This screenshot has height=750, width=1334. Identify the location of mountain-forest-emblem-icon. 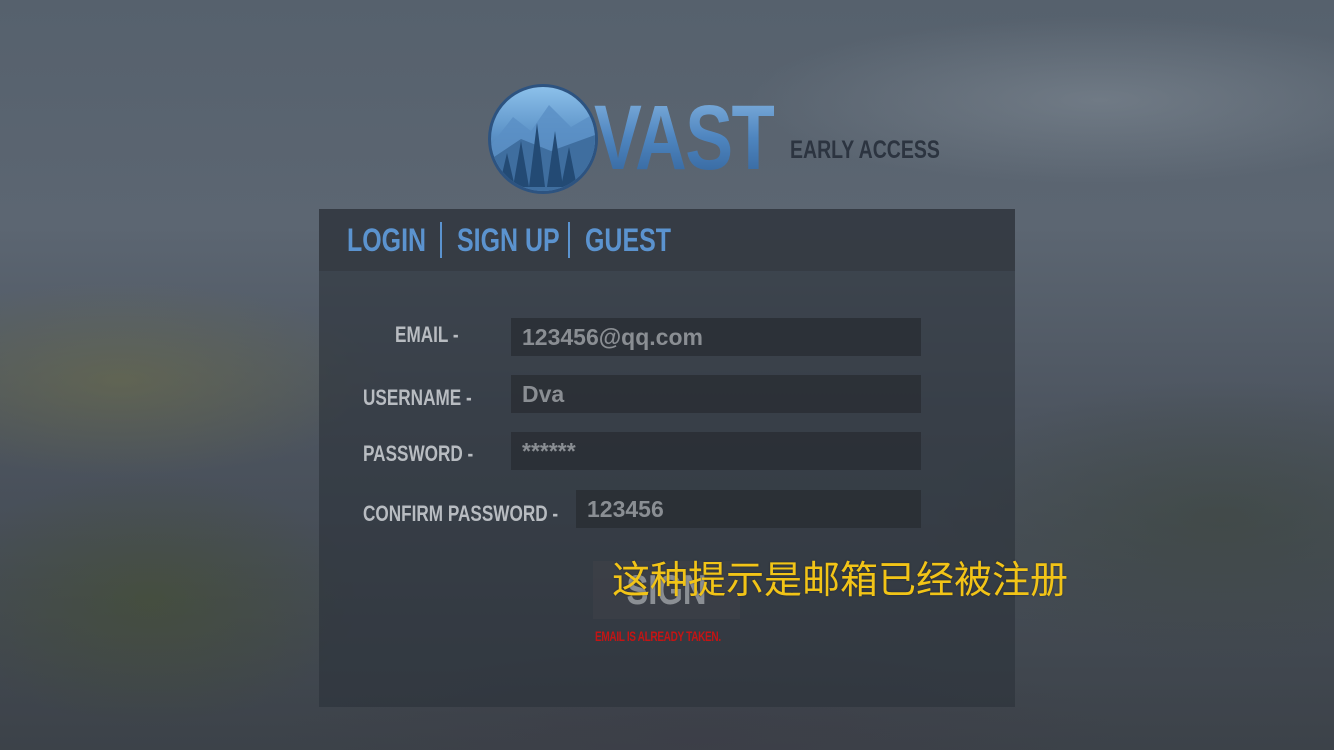
(543, 139).